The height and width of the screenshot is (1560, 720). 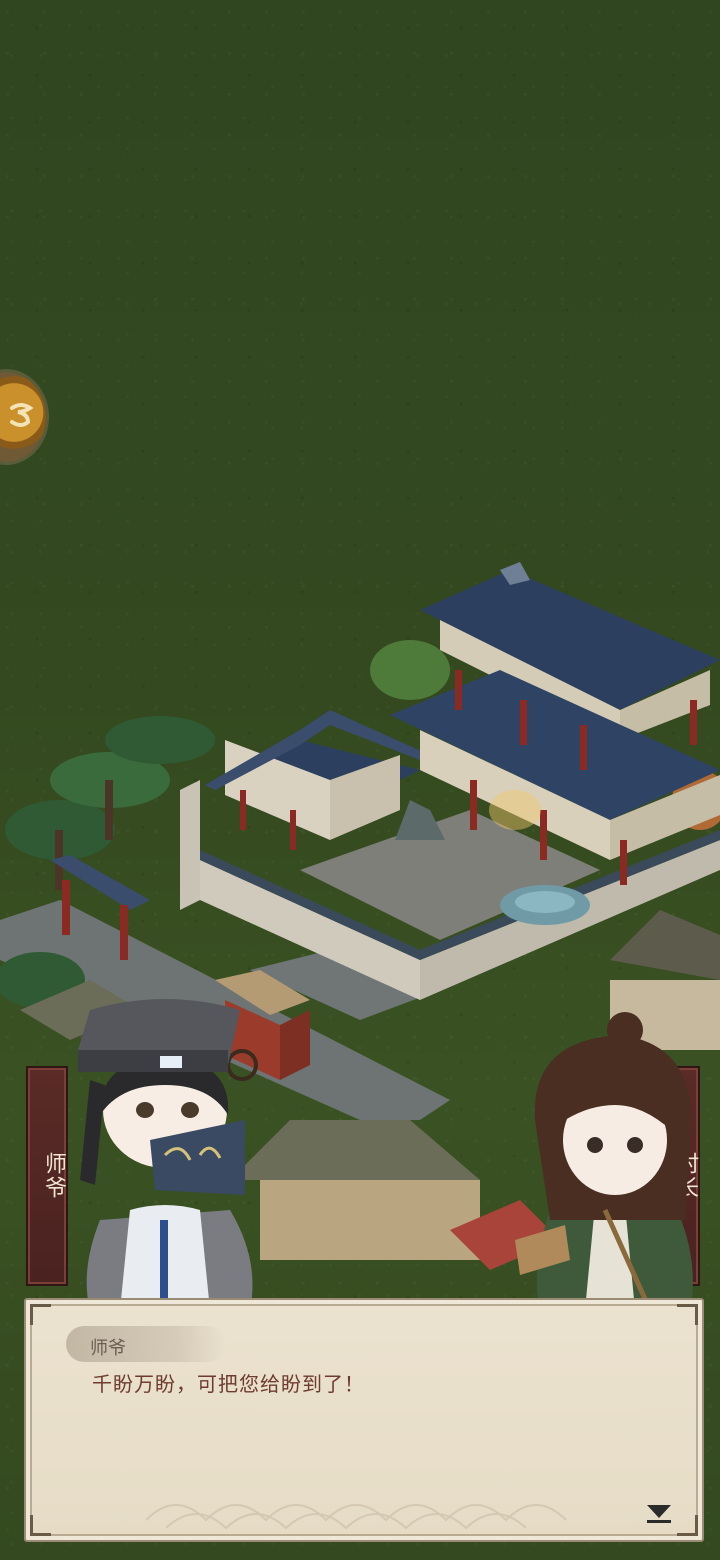 I want to click on character-cunzhang, so click(x=604, y=1161).